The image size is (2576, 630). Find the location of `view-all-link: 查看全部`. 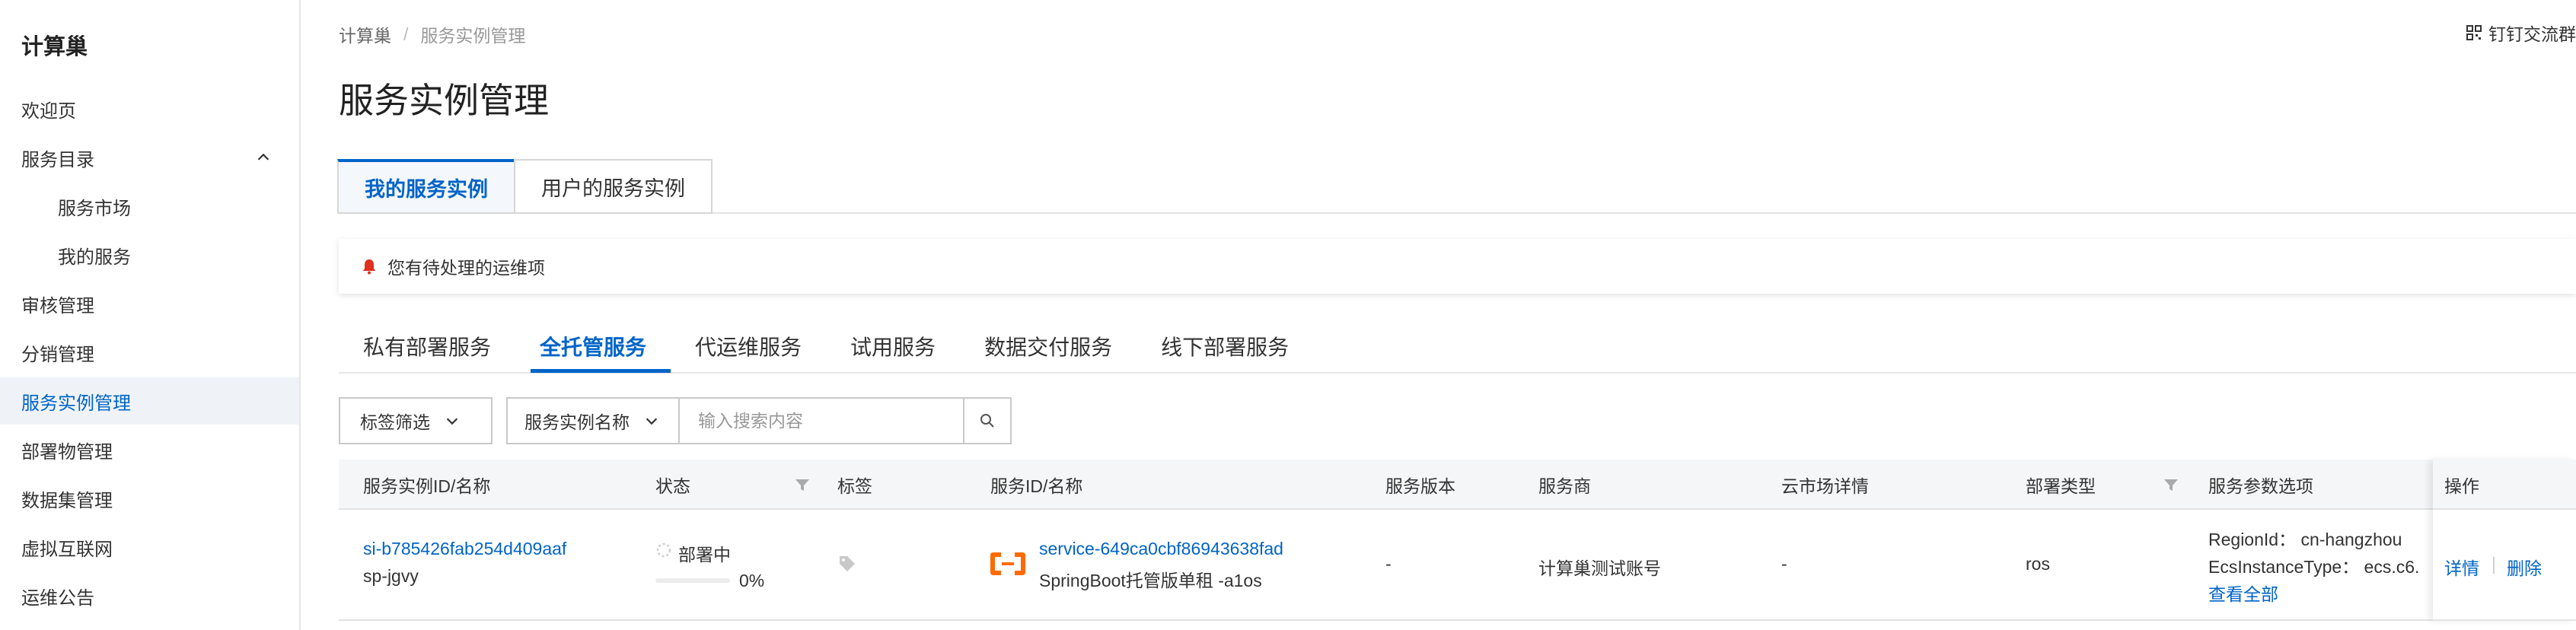

view-all-link: 查看全部 is located at coordinates (2243, 593).